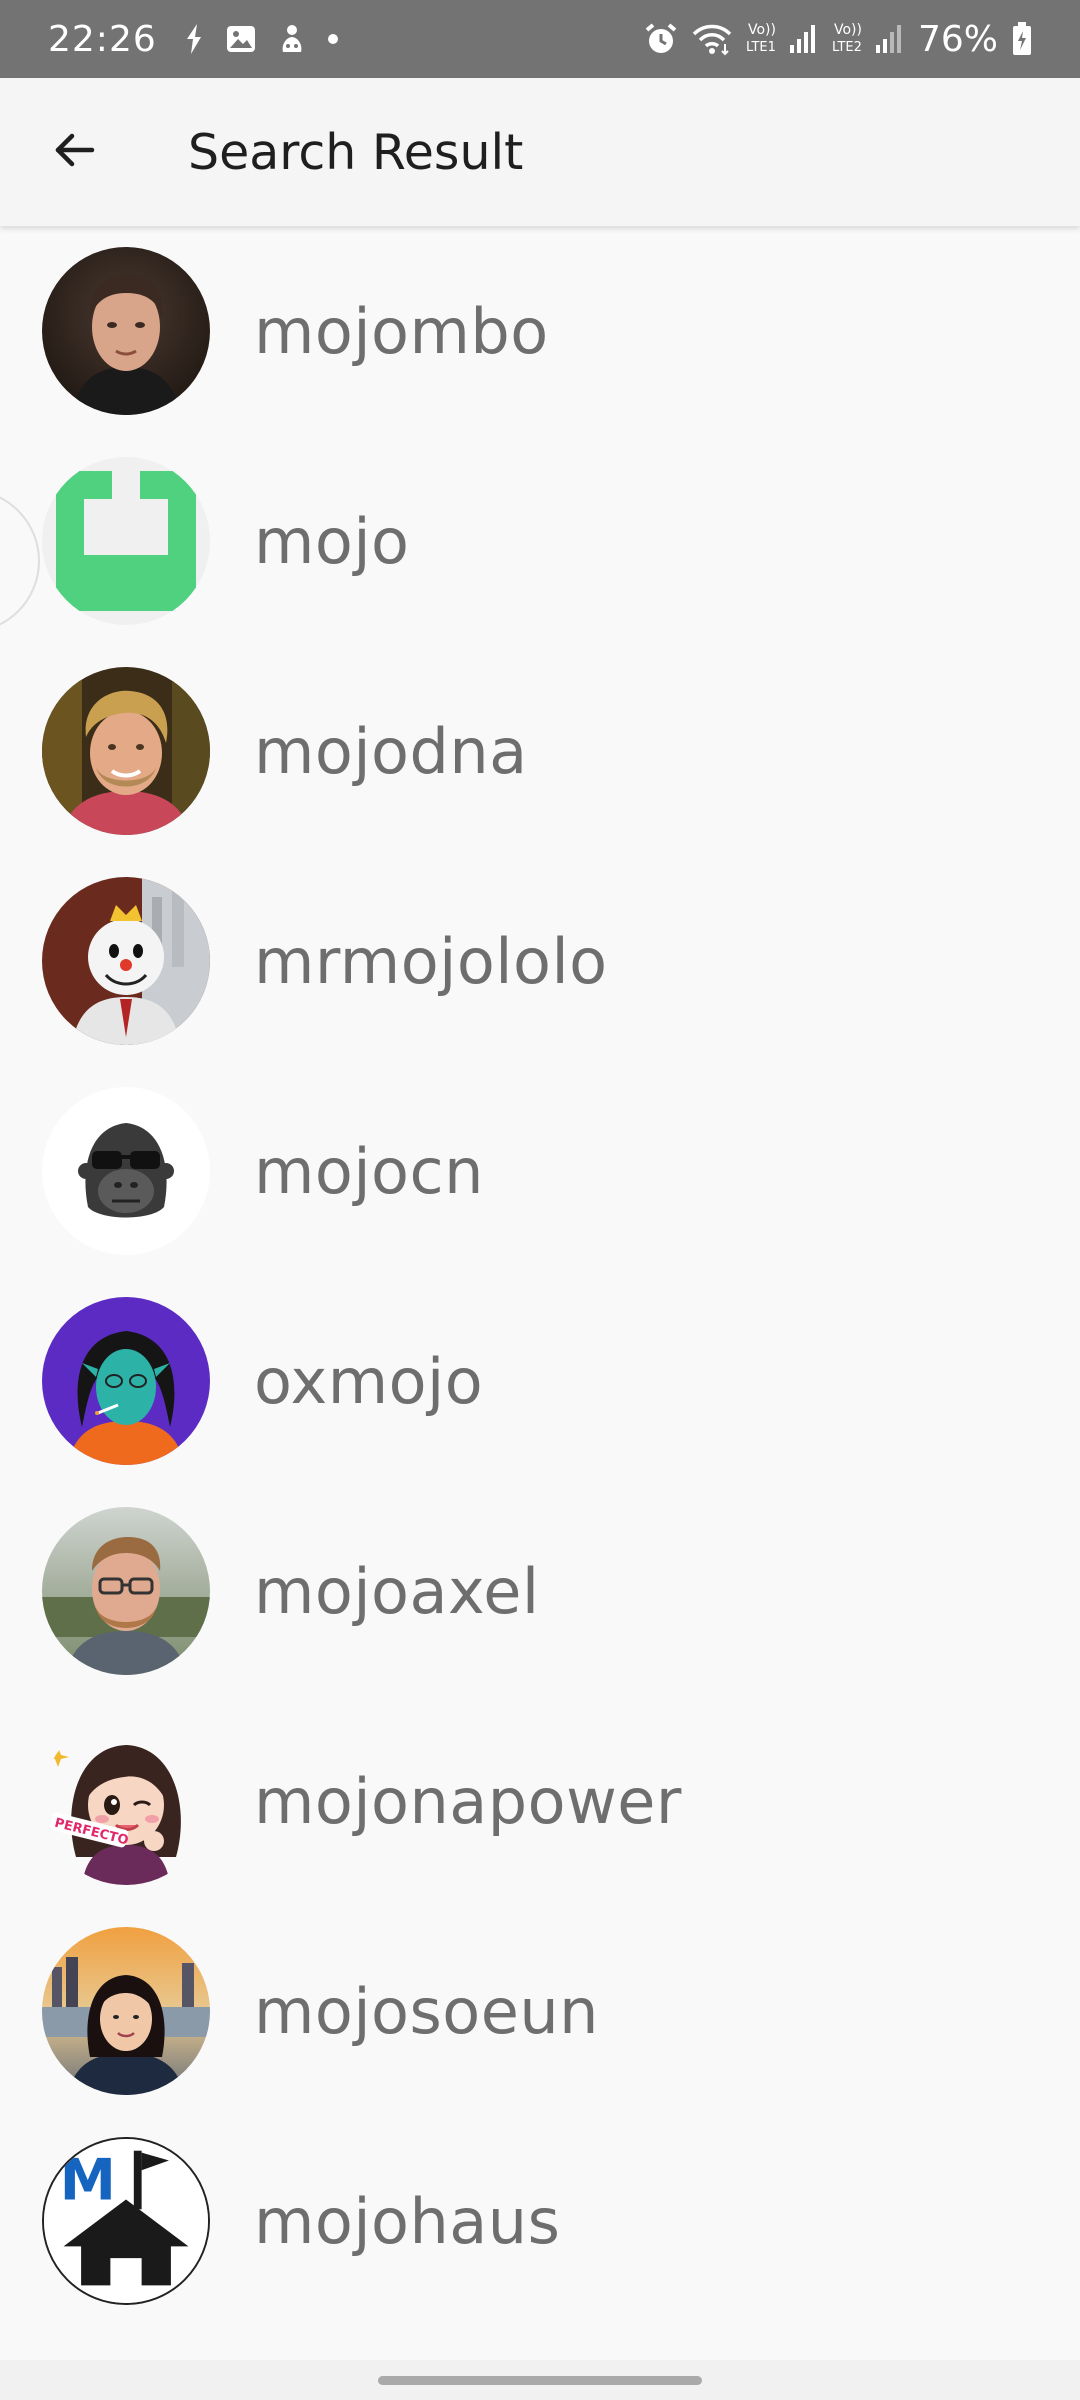 The height and width of the screenshot is (2400, 1080). What do you see at coordinates (868, 39) in the screenshot?
I see `lte2-signal-icon: Vo)) LTE2` at bounding box center [868, 39].